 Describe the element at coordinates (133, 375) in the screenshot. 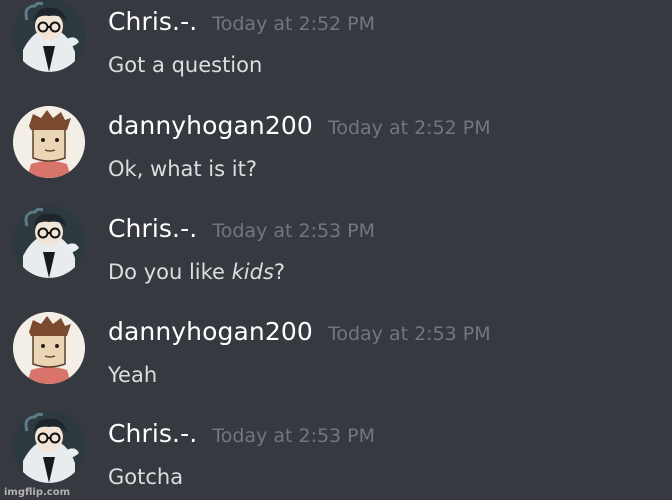

I see `message-content: Yeah` at that location.